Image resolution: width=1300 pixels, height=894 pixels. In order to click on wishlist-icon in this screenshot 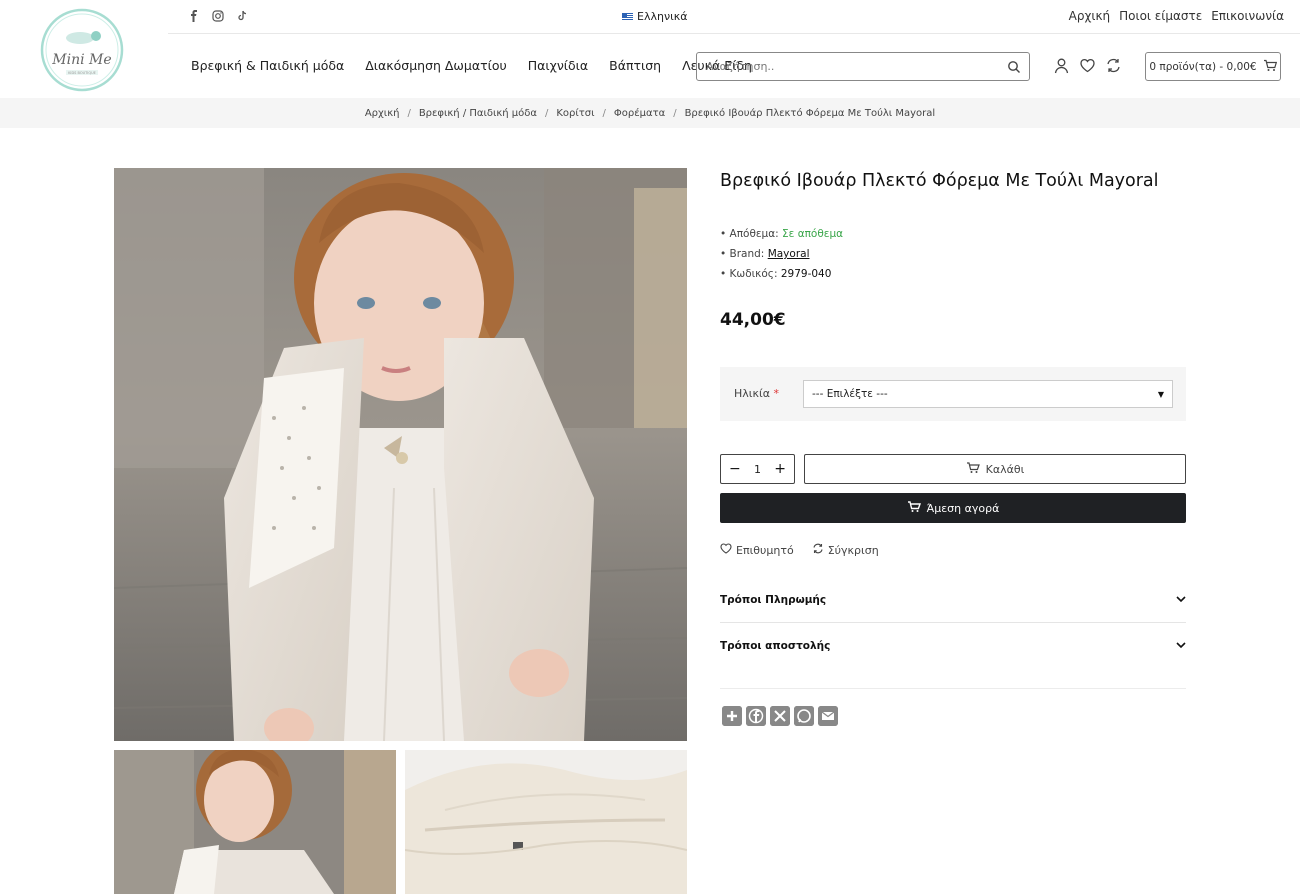, I will do `click(1087, 65)`.